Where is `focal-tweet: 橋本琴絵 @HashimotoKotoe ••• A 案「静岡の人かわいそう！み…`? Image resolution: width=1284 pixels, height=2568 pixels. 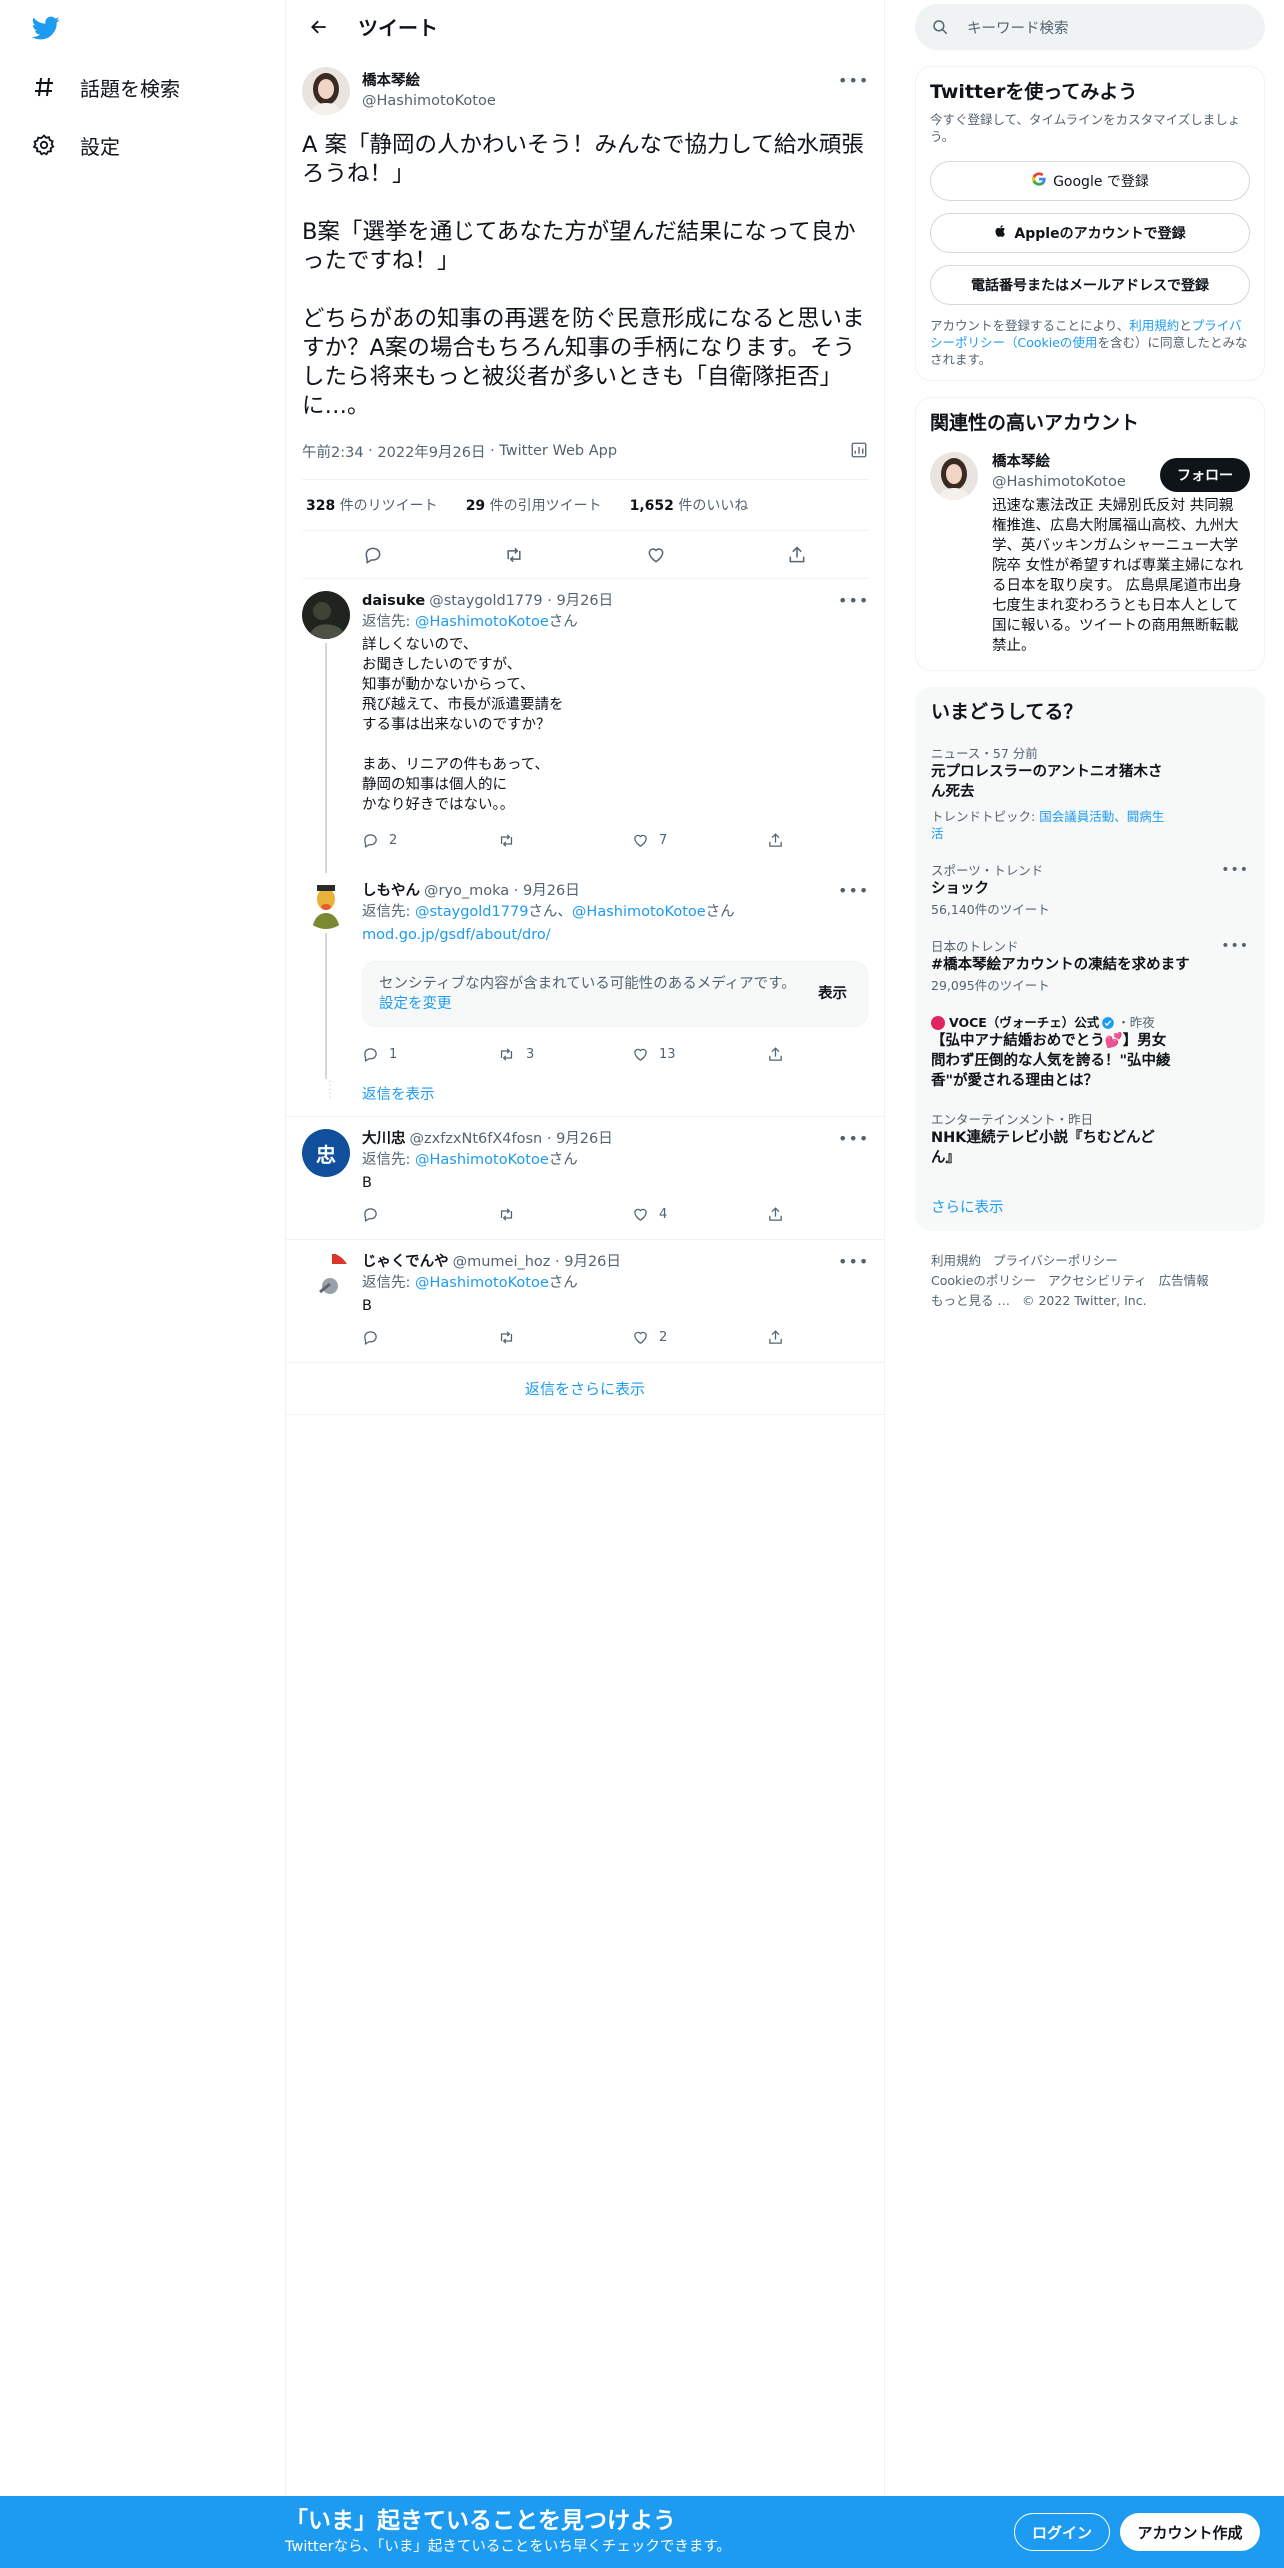 focal-tweet: 橋本琴絵 @HashimotoKotoe ••• A 案「静岡の人かわいそう！み… is located at coordinates (585, 316).